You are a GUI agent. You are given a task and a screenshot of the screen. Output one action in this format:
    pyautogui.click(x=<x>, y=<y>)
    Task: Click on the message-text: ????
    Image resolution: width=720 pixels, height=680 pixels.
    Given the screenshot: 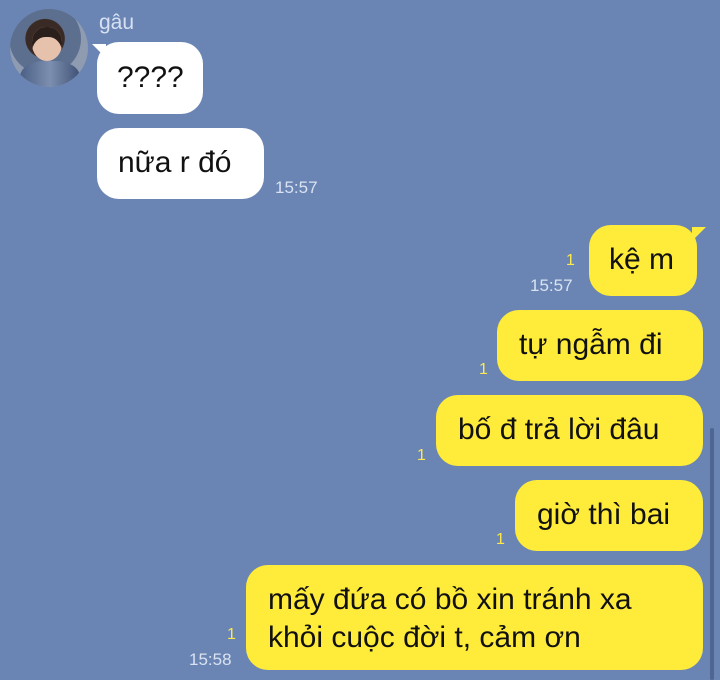 What is the action you would take?
    pyautogui.click(x=150, y=77)
    